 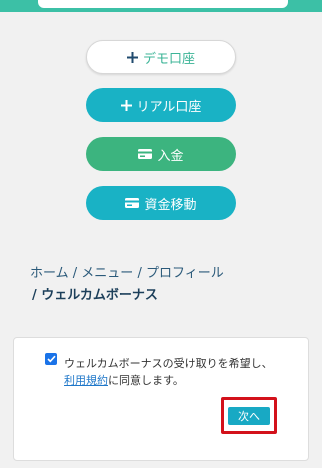 I want to click on real-account-button: リアル口座, so click(x=161, y=105).